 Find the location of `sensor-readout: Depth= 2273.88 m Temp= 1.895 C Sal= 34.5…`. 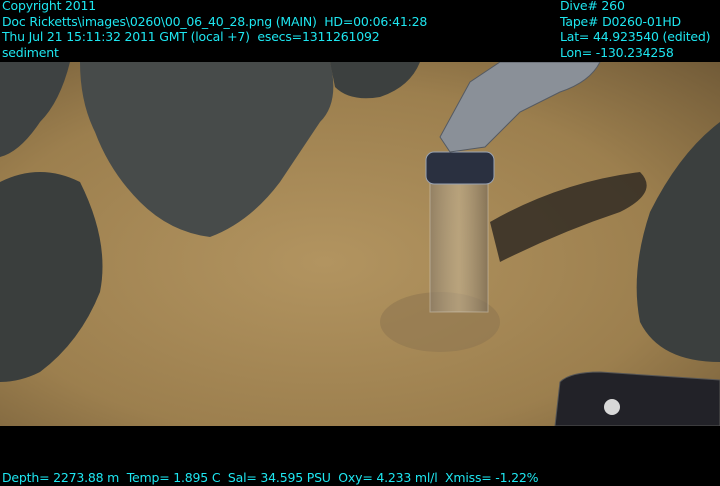

sensor-readout: Depth= 2273.88 m Temp= 1.895 C Sal= 34.5… is located at coordinates (270, 477).